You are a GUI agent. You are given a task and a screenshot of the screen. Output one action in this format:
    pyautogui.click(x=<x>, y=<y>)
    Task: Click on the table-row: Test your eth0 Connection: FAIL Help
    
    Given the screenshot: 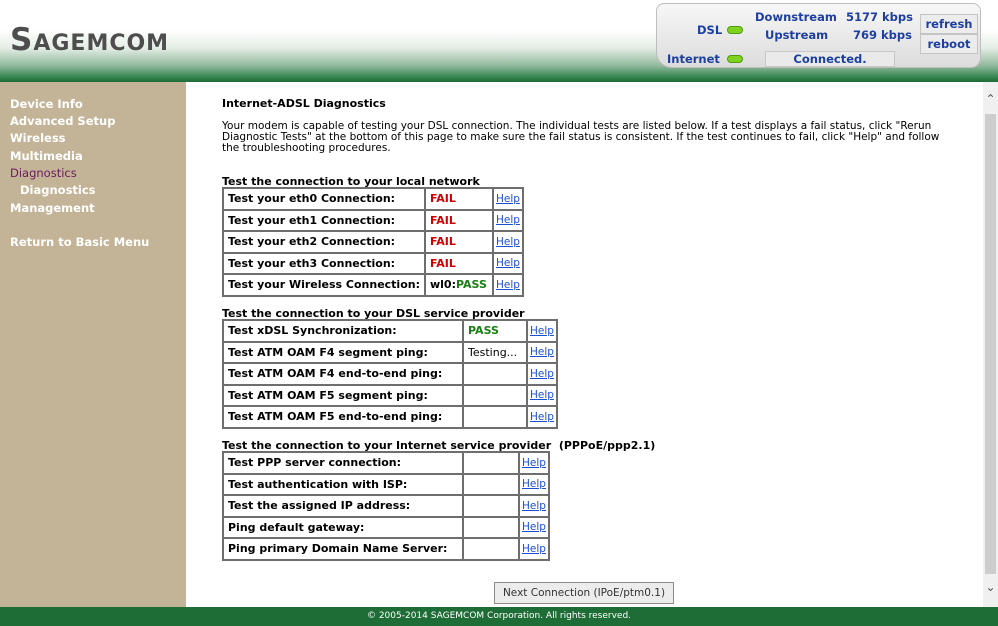 What is the action you would take?
    pyautogui.click(x=373, y=199)
    